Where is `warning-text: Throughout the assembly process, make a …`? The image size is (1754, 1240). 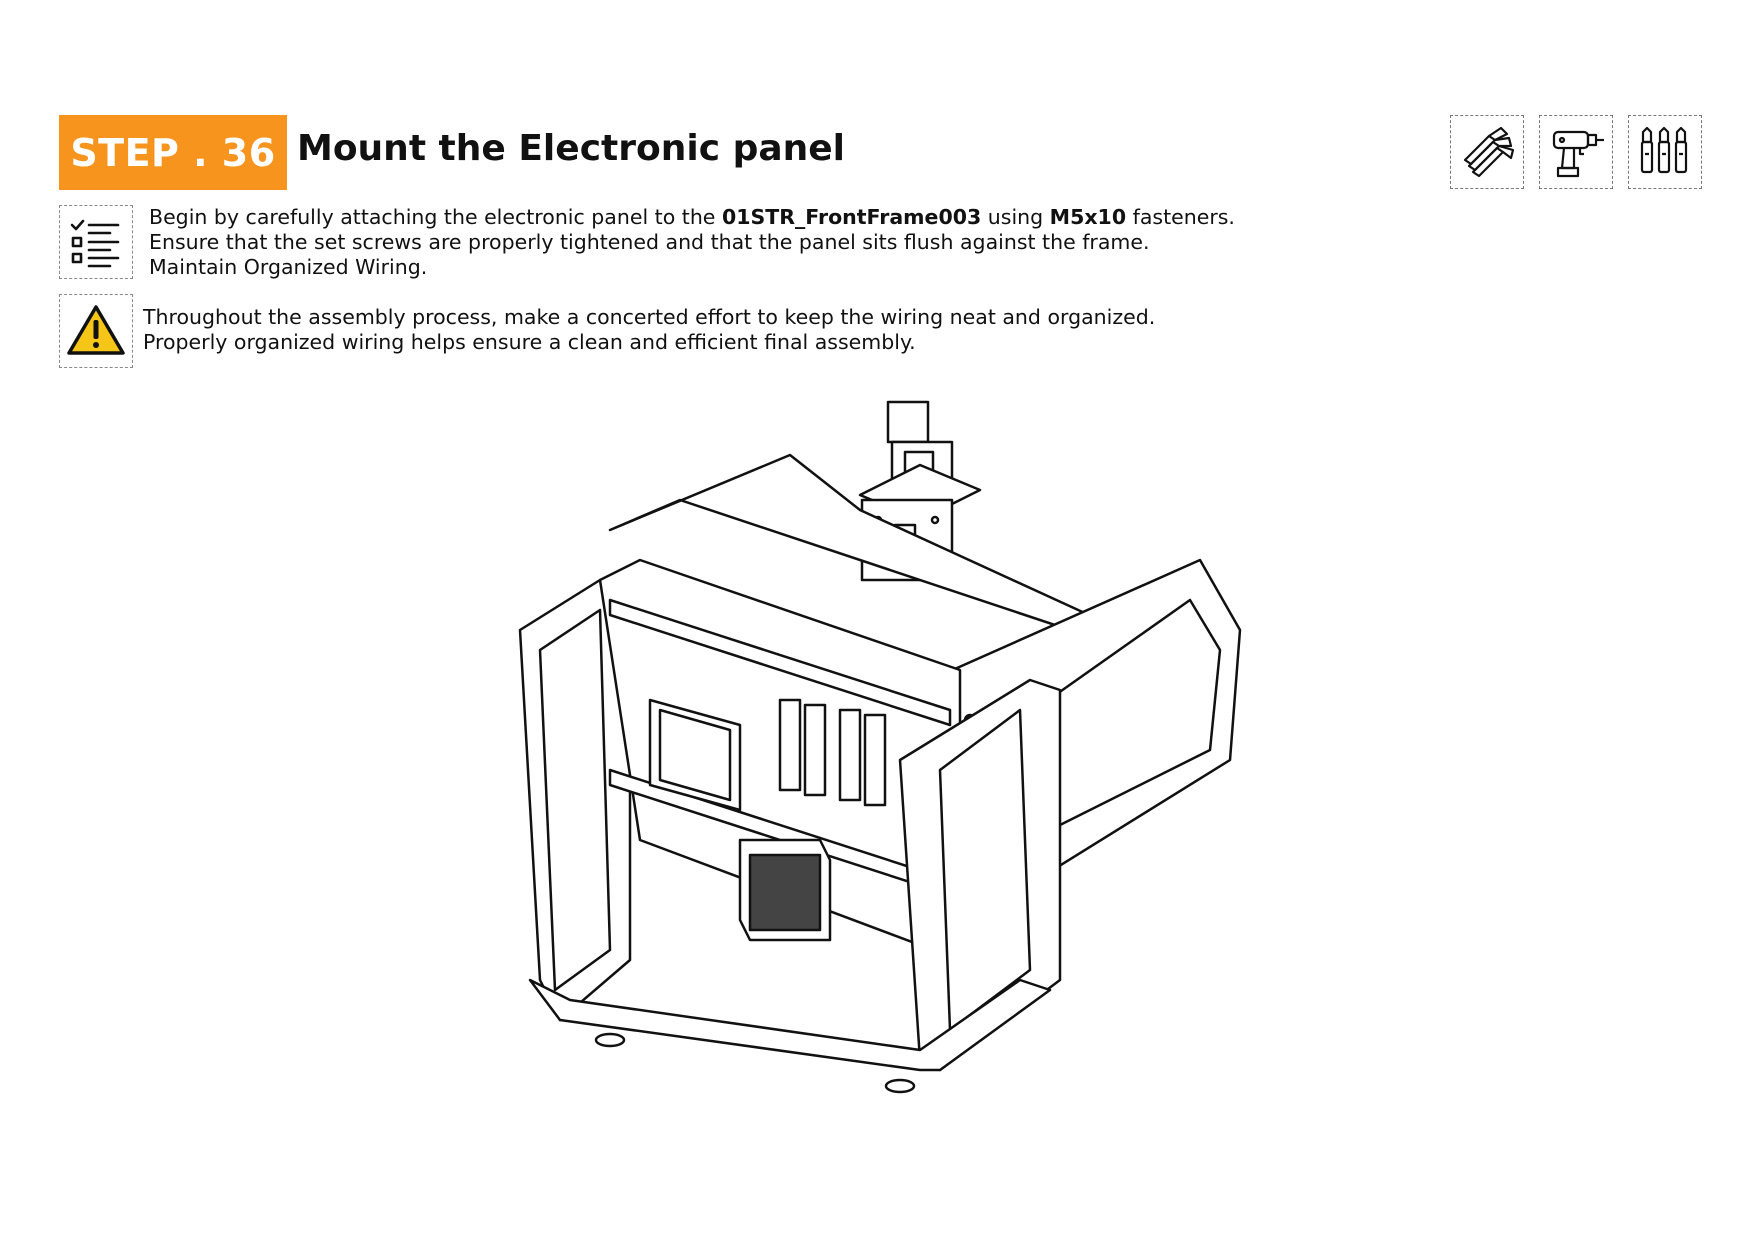
warning-text: Throughout the assembly process, make a … is located at coordinates (649, 330).